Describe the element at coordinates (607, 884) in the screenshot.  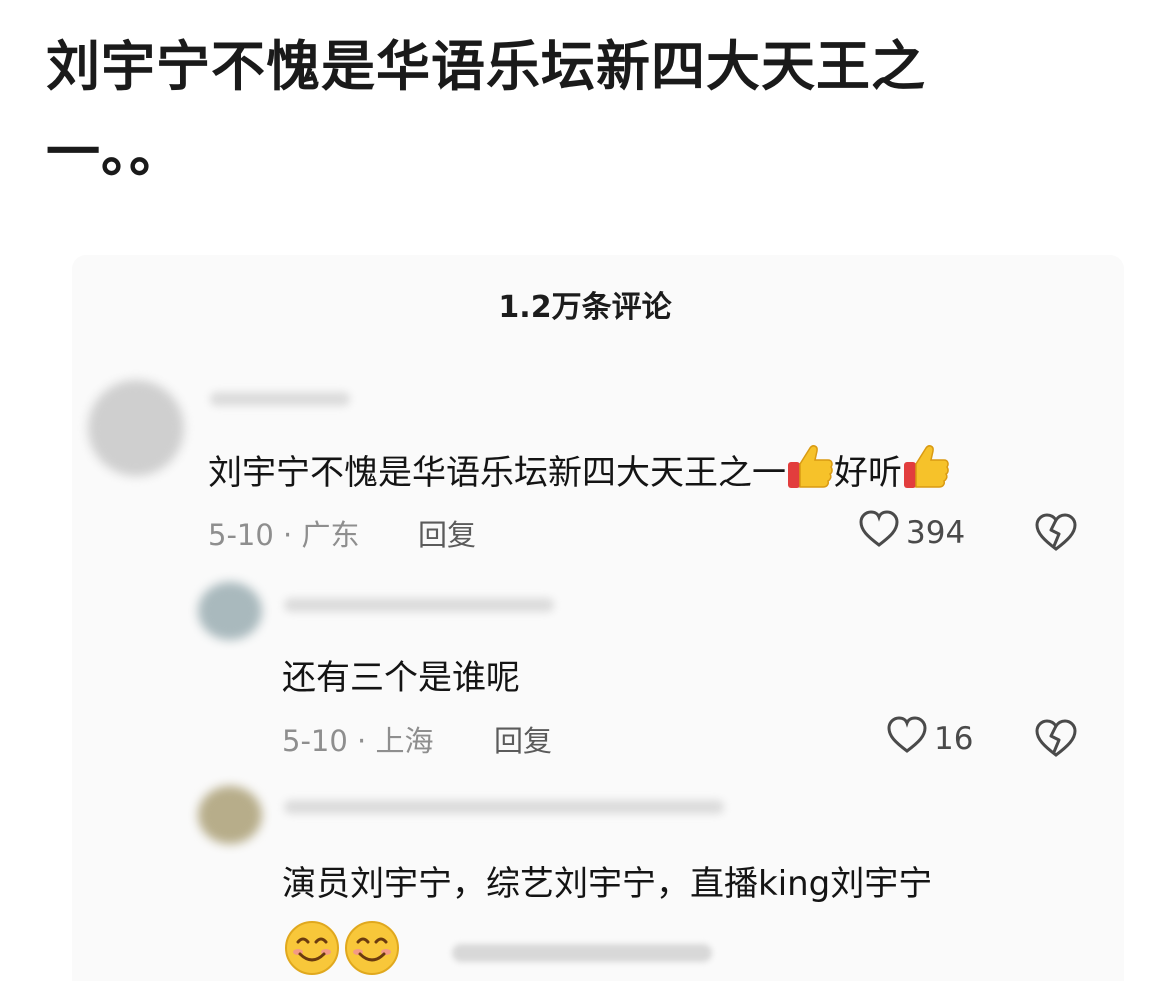
I see `comment-text: 演员刘宇宁，综艺刘宇宁，直播king刘宇宁` at that location.